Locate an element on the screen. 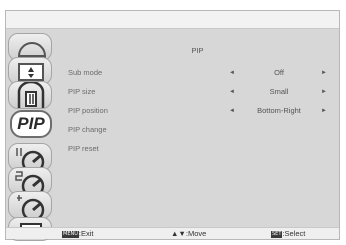 The height and width of the screenshot is (245, 346). sidebar-item-audio is located at coordinates (30, 95).